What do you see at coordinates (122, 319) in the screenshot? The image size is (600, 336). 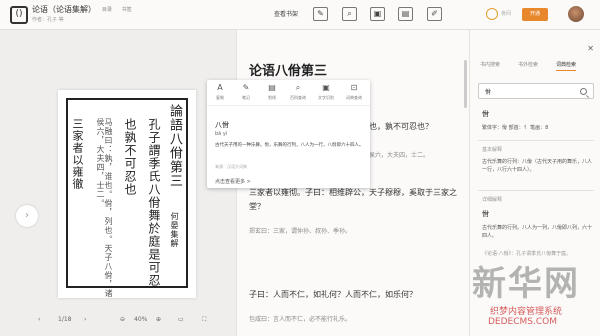 I see `zoom-out-icon: ⊖` at bounding box center [122, 319].